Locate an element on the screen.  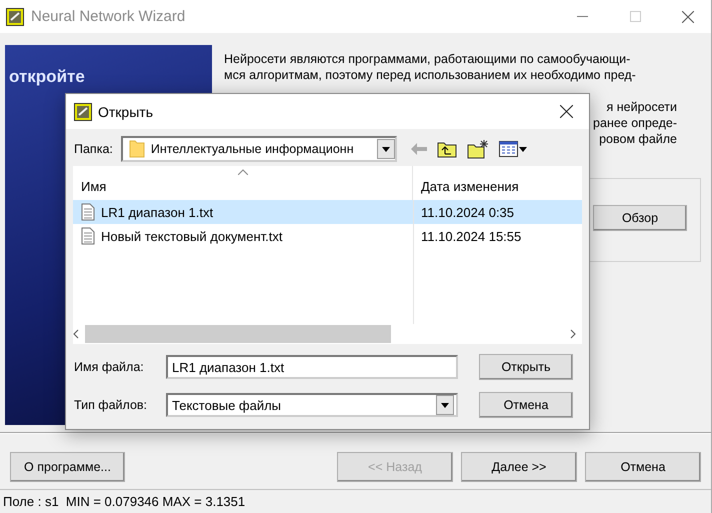
intro-text: я нейросети is located at coordinates (641, 107).